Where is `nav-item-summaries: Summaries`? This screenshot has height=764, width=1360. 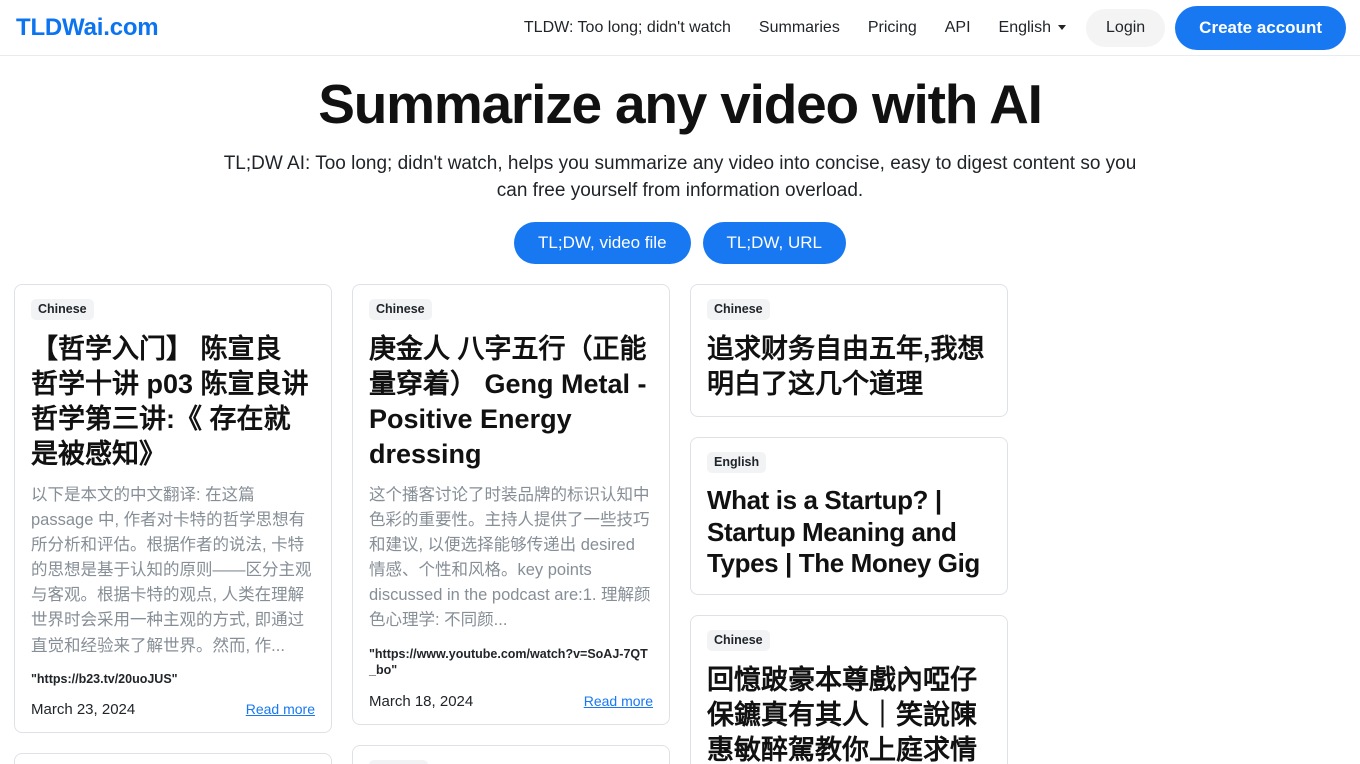
nav-item-summaries: Summaries is located at coordinates (799, 27).